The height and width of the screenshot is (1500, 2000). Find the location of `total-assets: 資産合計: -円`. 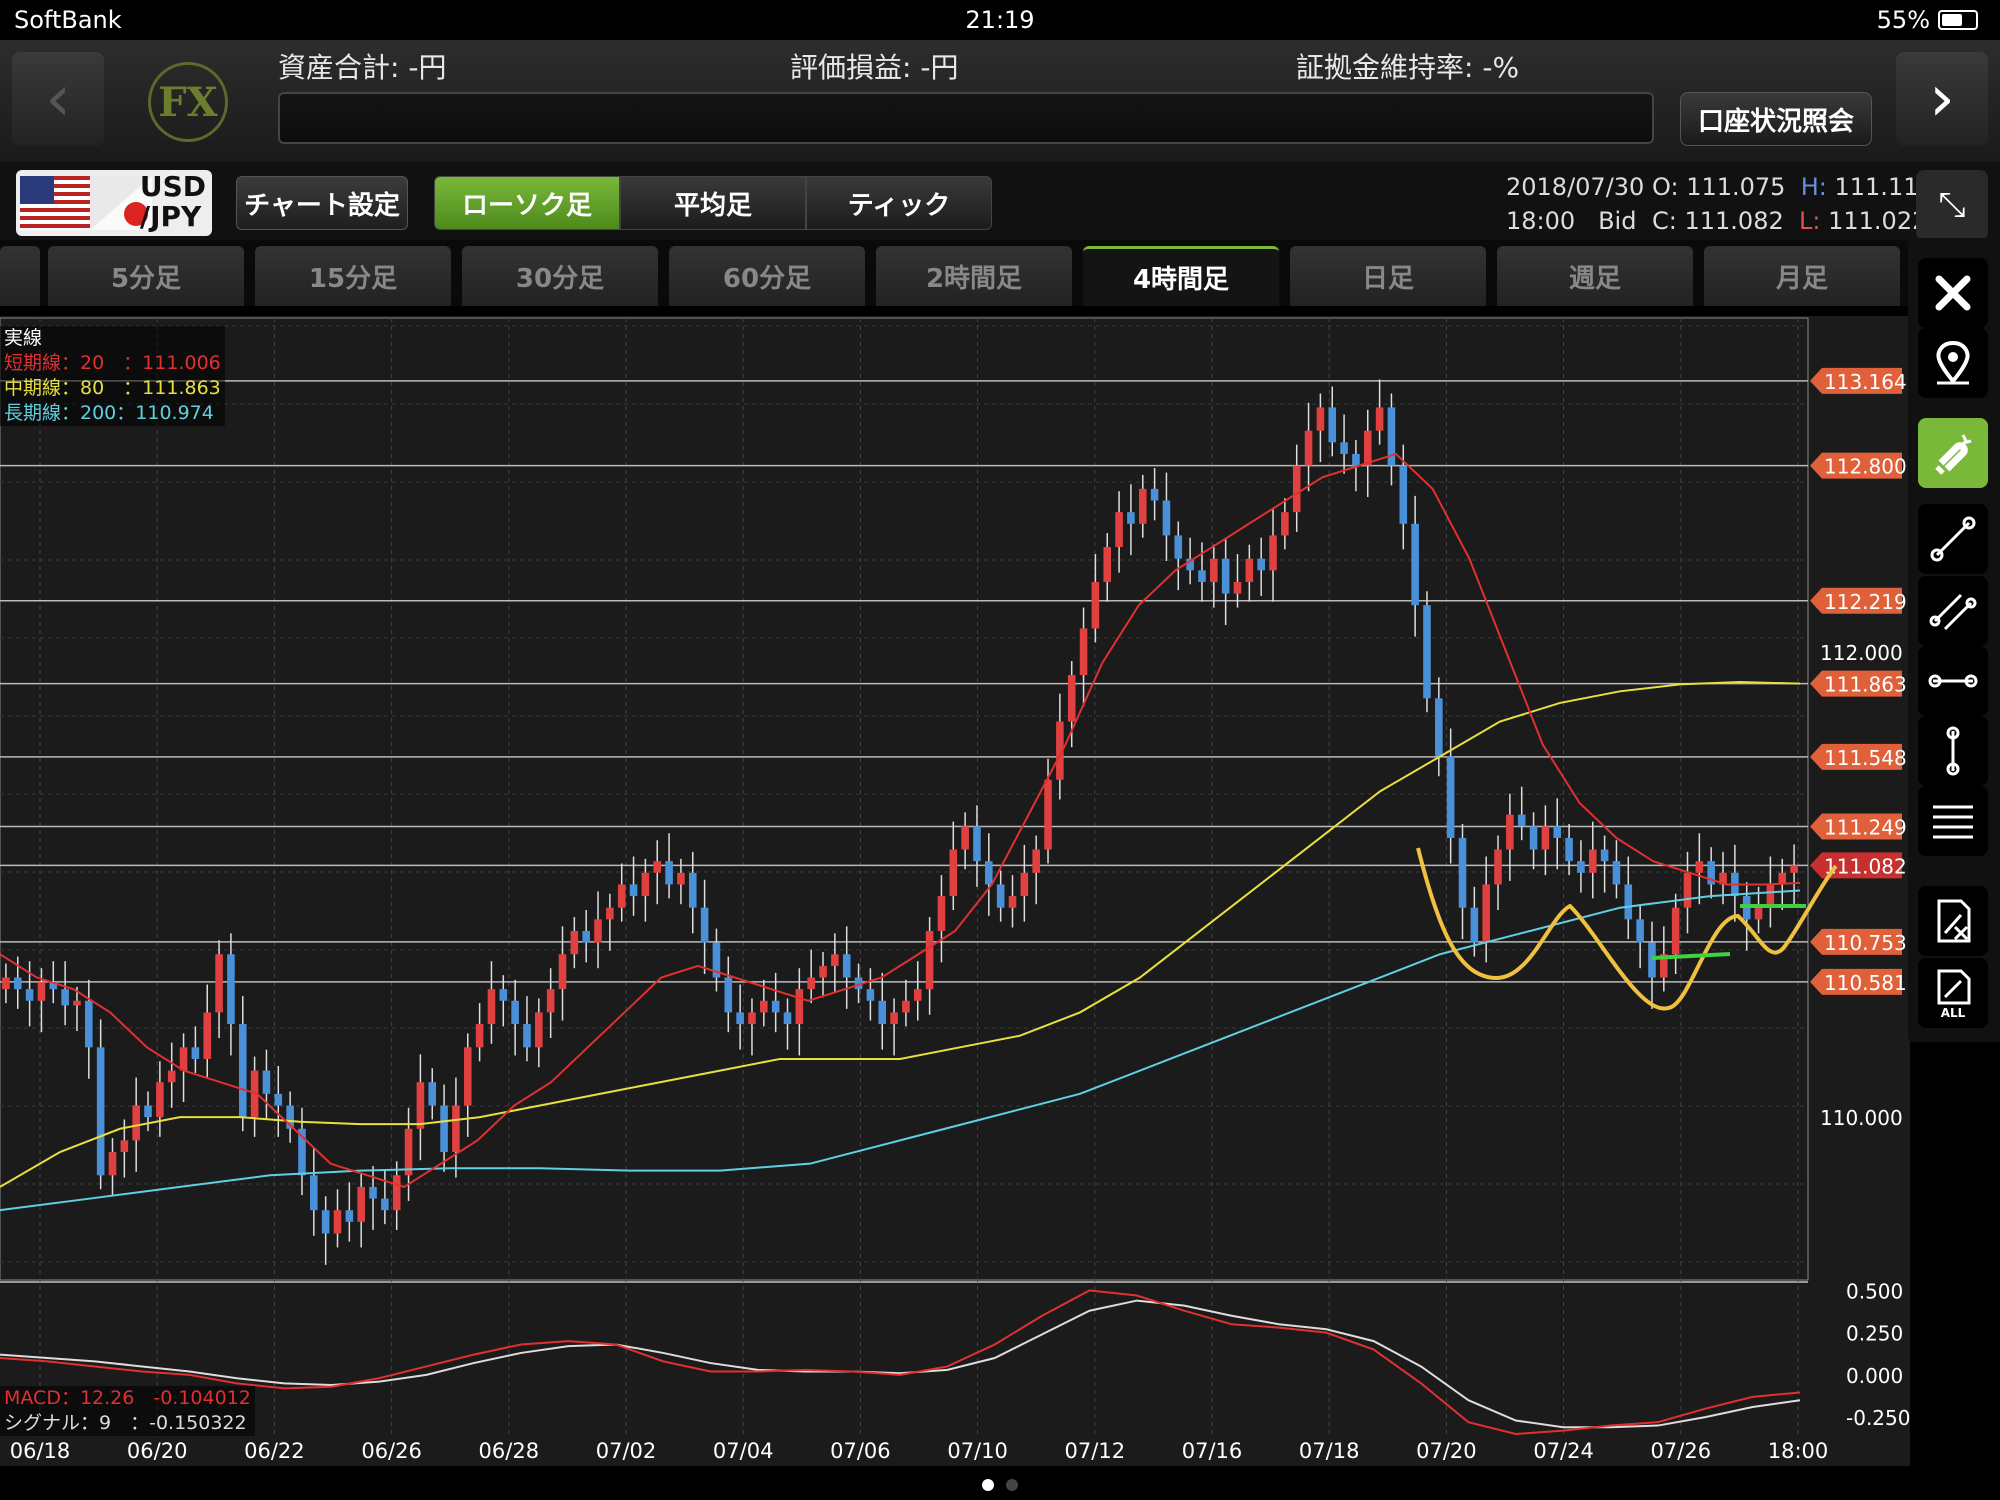

total-assets: 資産合計: -円 is located at coordinates (362, 67).